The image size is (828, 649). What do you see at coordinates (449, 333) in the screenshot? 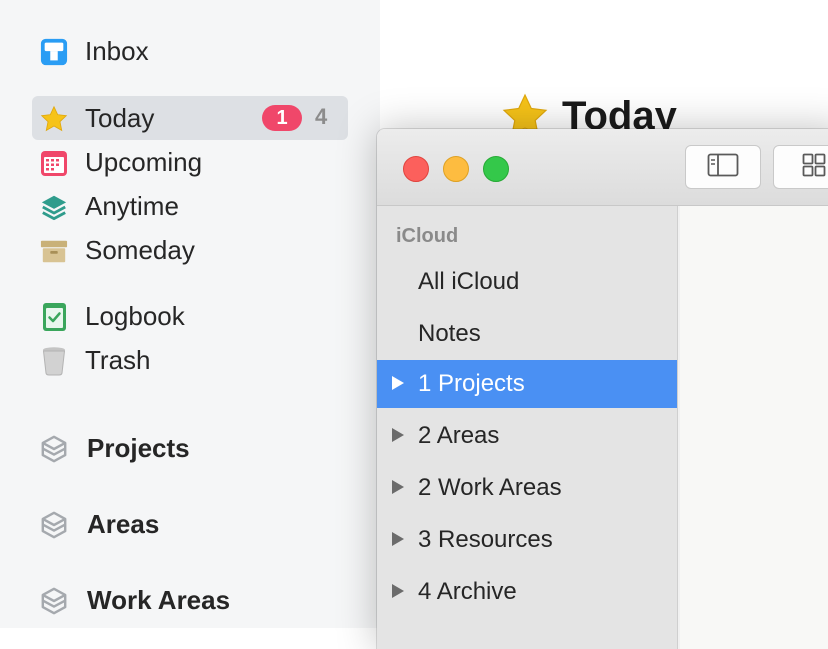
I see `folder-label: Notes` at bounding box center [449, 333].